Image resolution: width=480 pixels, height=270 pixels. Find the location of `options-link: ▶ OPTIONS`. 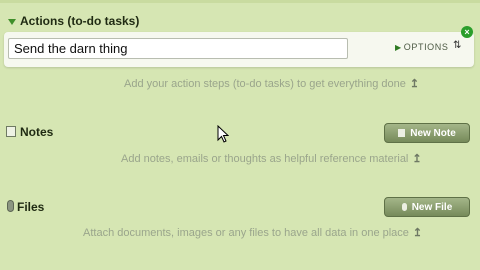

options-link: ▶ OPTIONS is located at coordinates (421, 47).